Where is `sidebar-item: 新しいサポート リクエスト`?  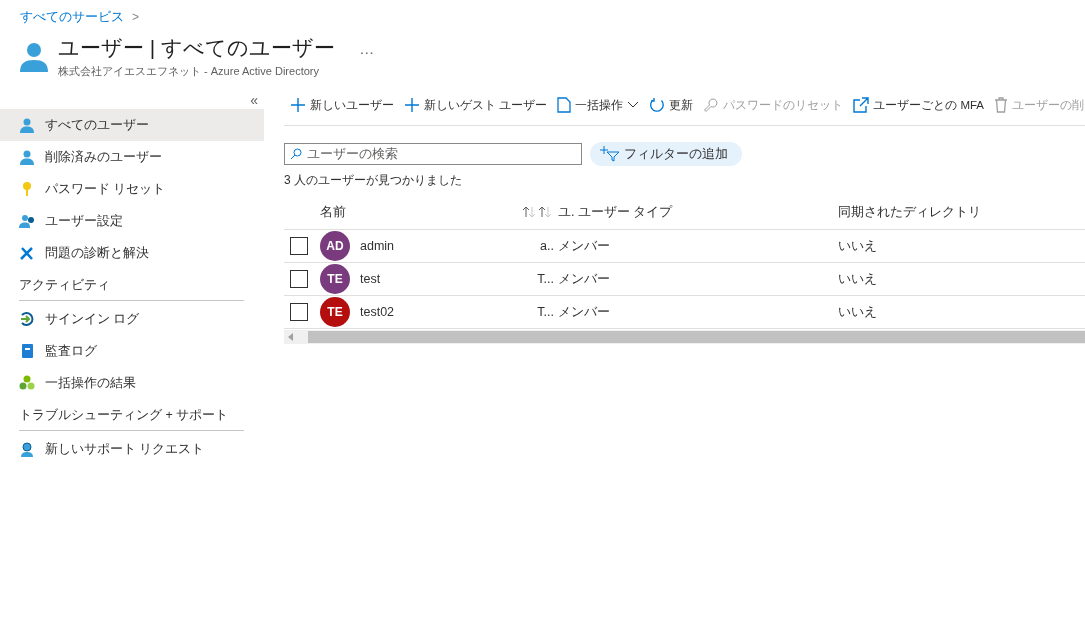
sidebar-item: 新しいサポート リクエスト is located at coordinates (132, 449).